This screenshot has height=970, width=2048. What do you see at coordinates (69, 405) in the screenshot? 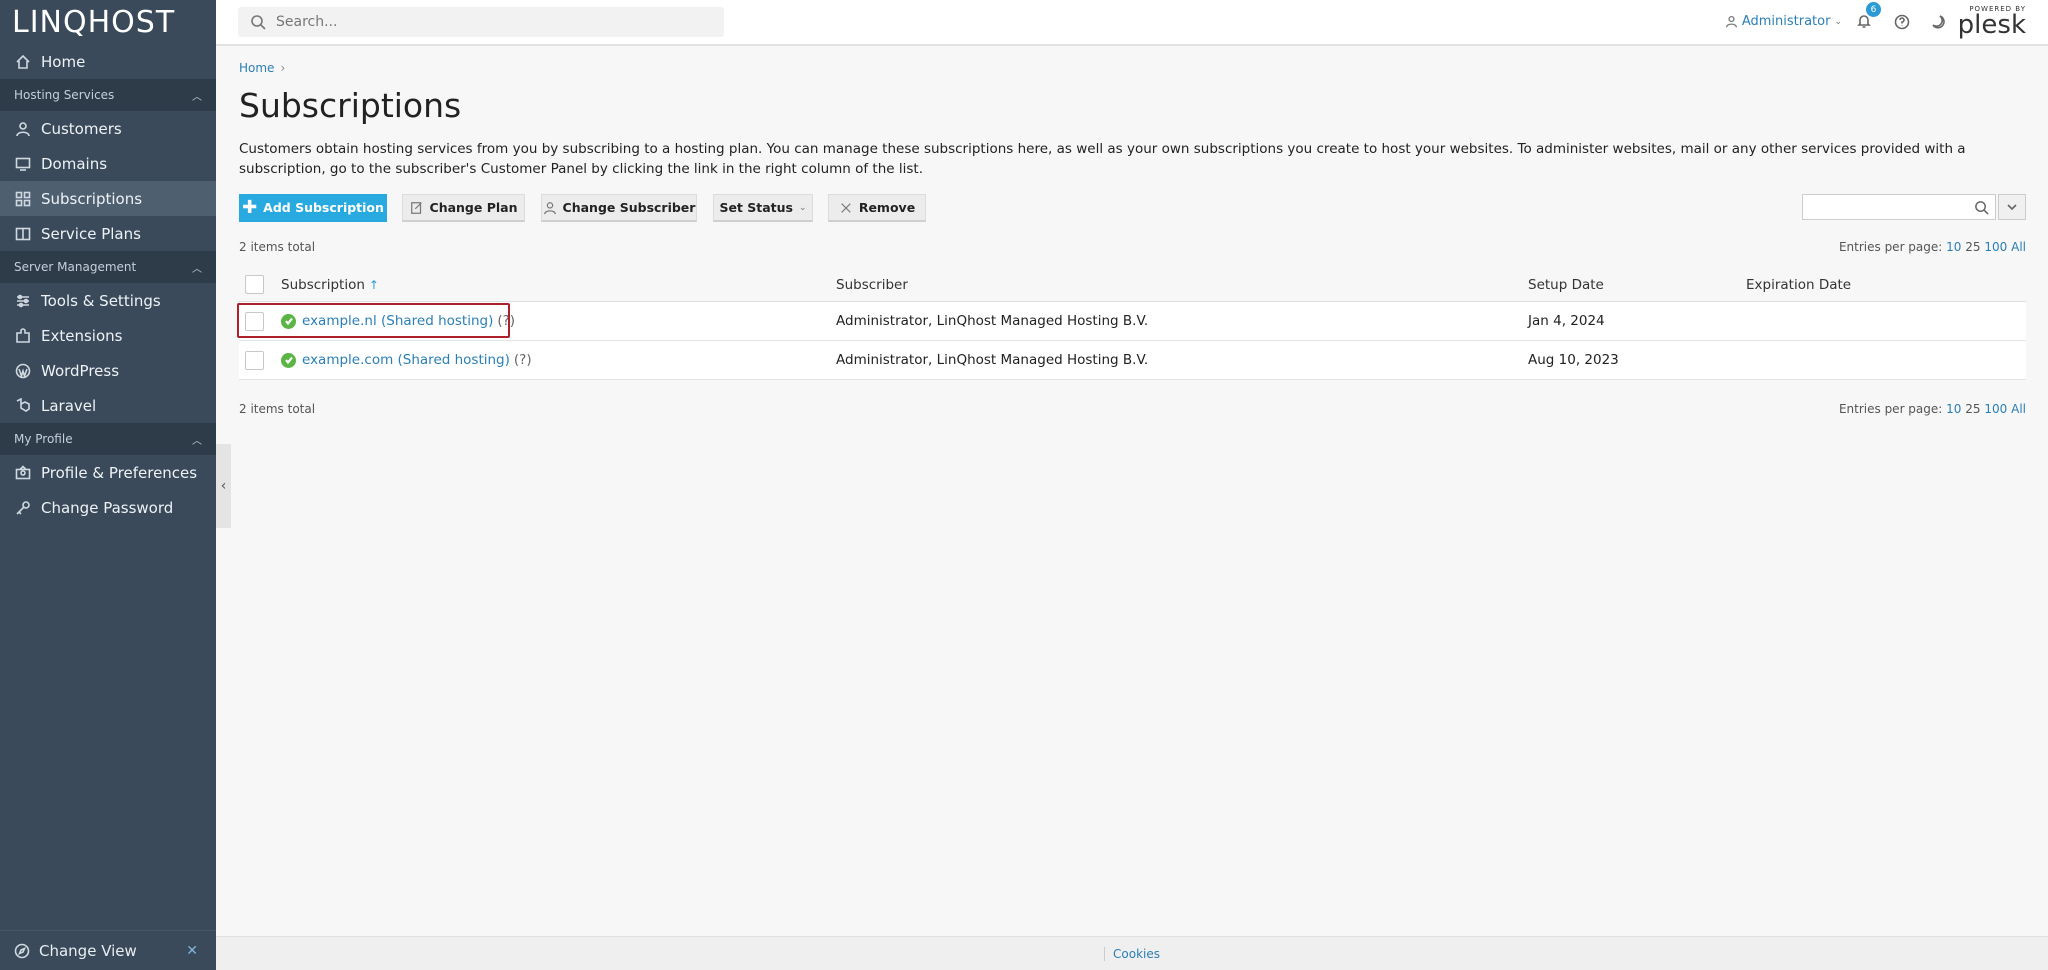
I see `sidebar-item-label: Laravel` at bounding box center [69, 405].